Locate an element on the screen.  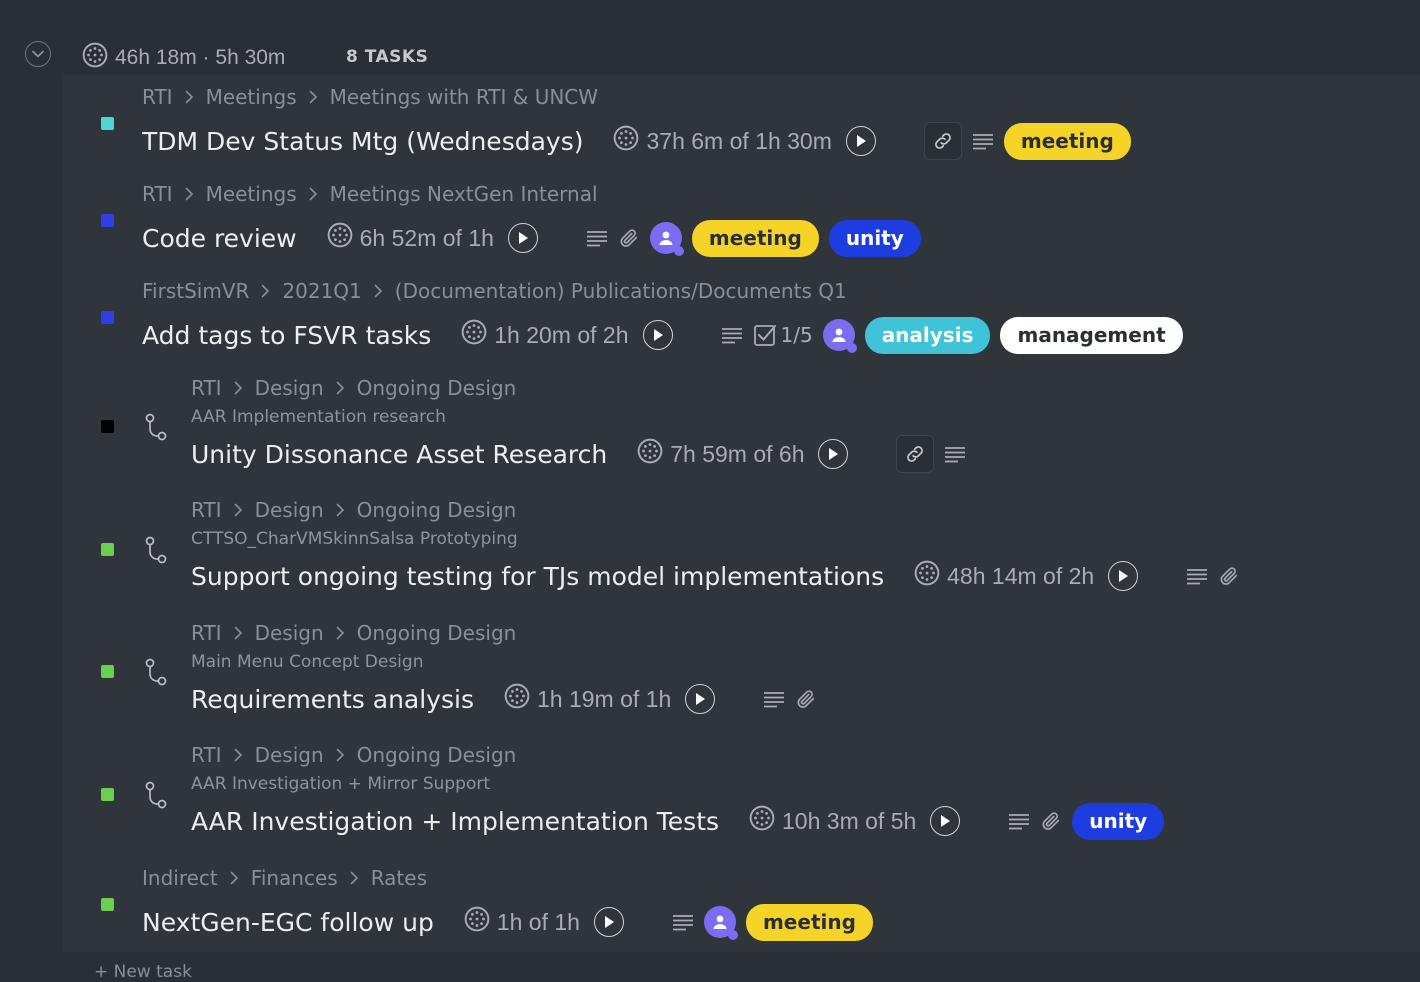
breadcrumb-item: Rates is located at coordinates (399, 878).